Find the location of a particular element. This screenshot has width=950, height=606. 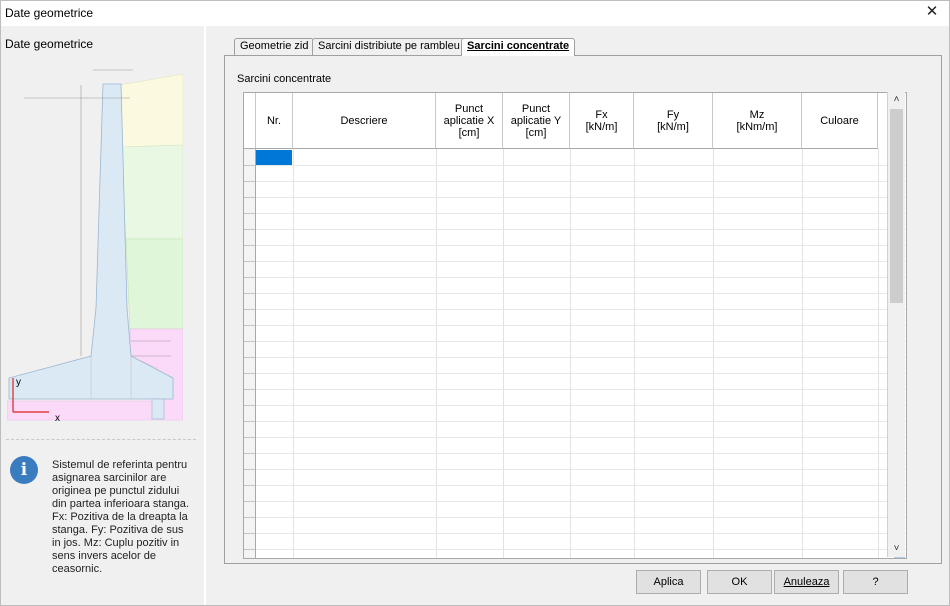

wall-geometry-drawing: y x is located at coordinates (95, 246).